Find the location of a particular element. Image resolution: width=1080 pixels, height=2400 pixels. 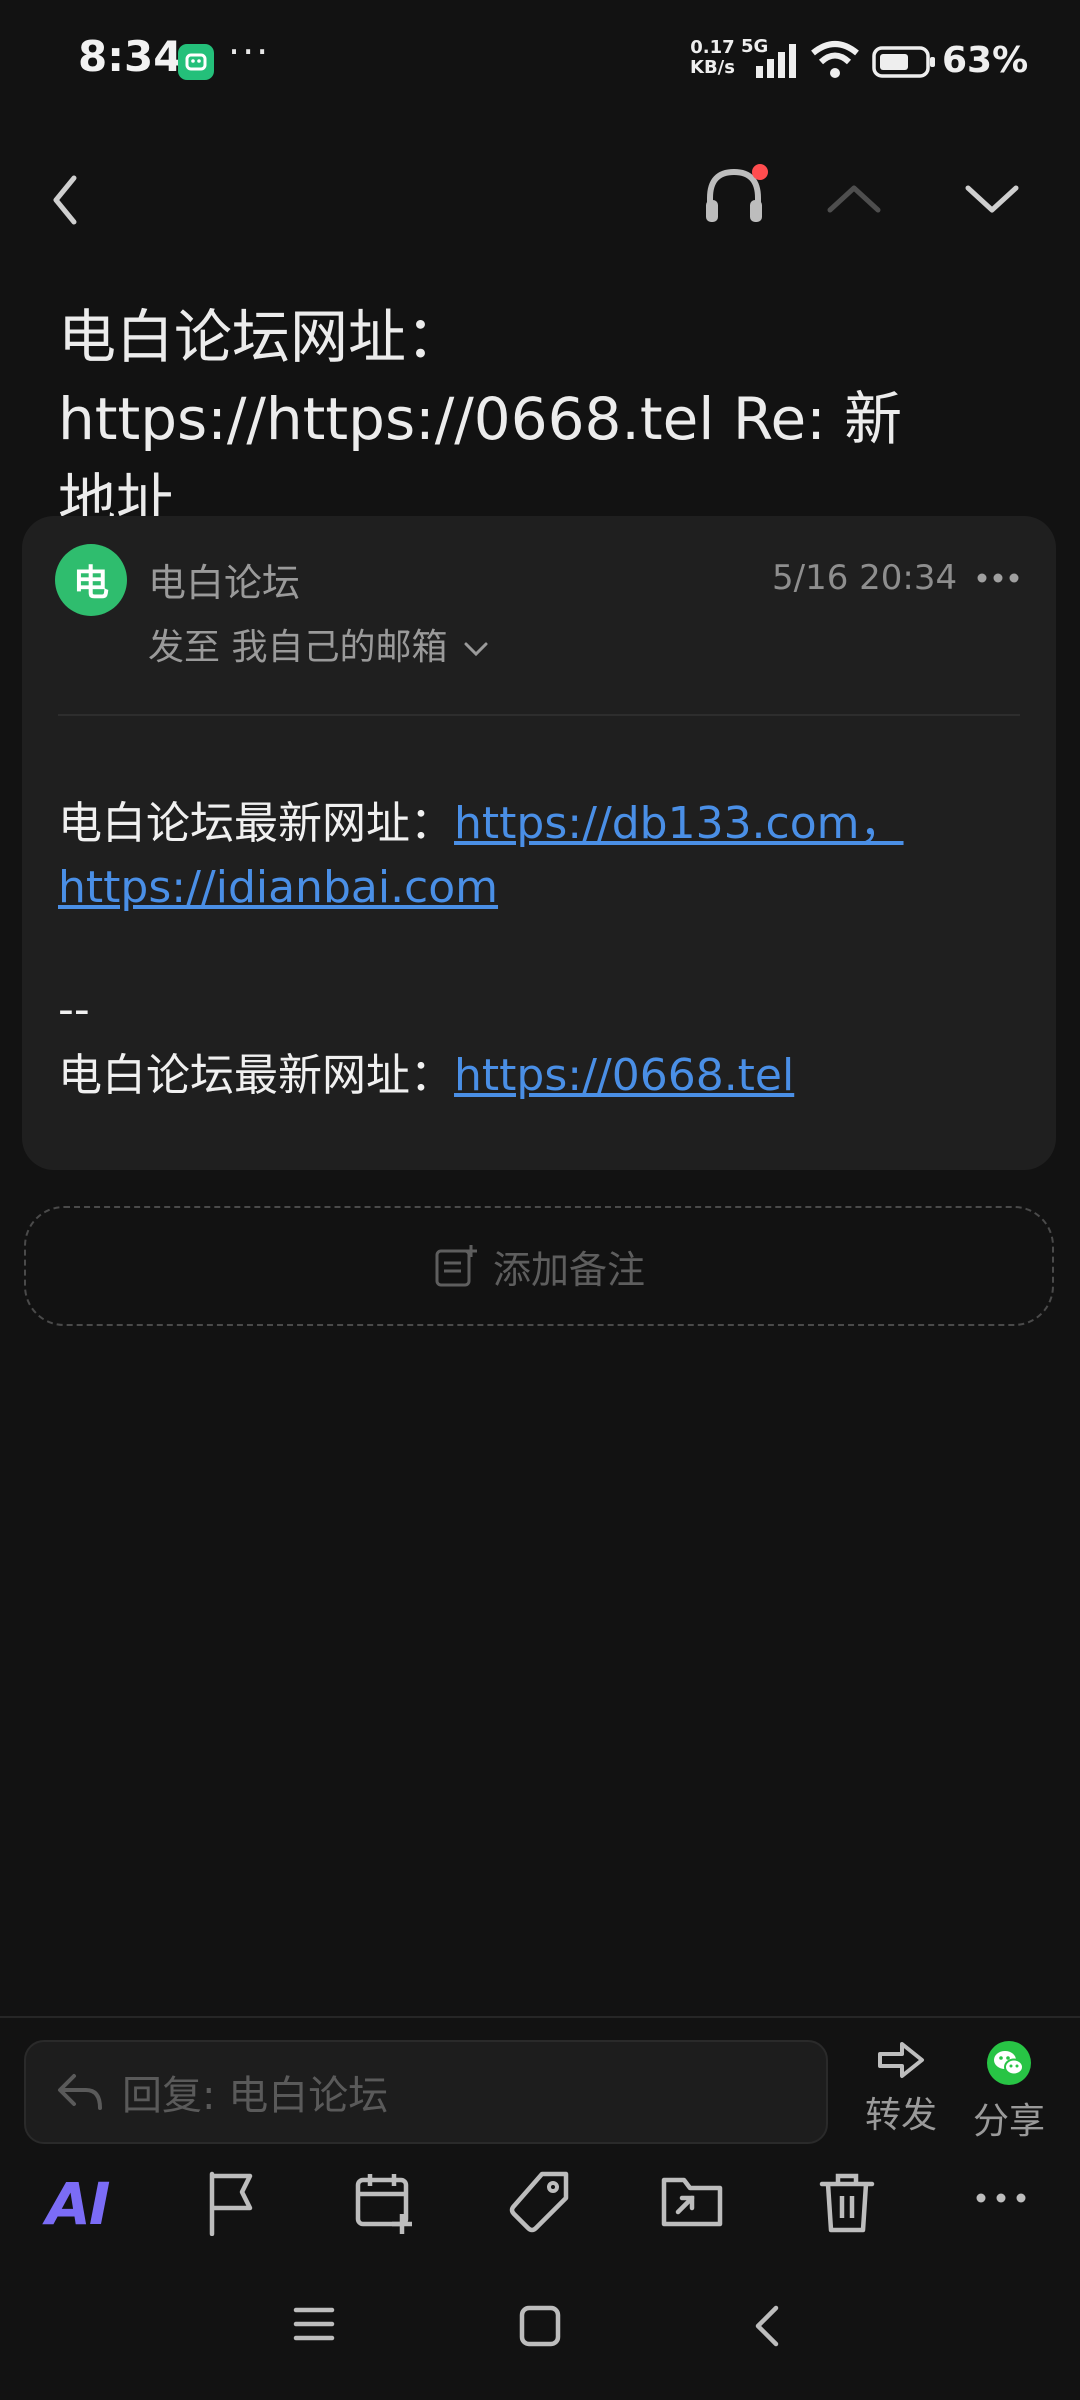

add-note-label: 添加备注 is located at coordinates (568, 1269).